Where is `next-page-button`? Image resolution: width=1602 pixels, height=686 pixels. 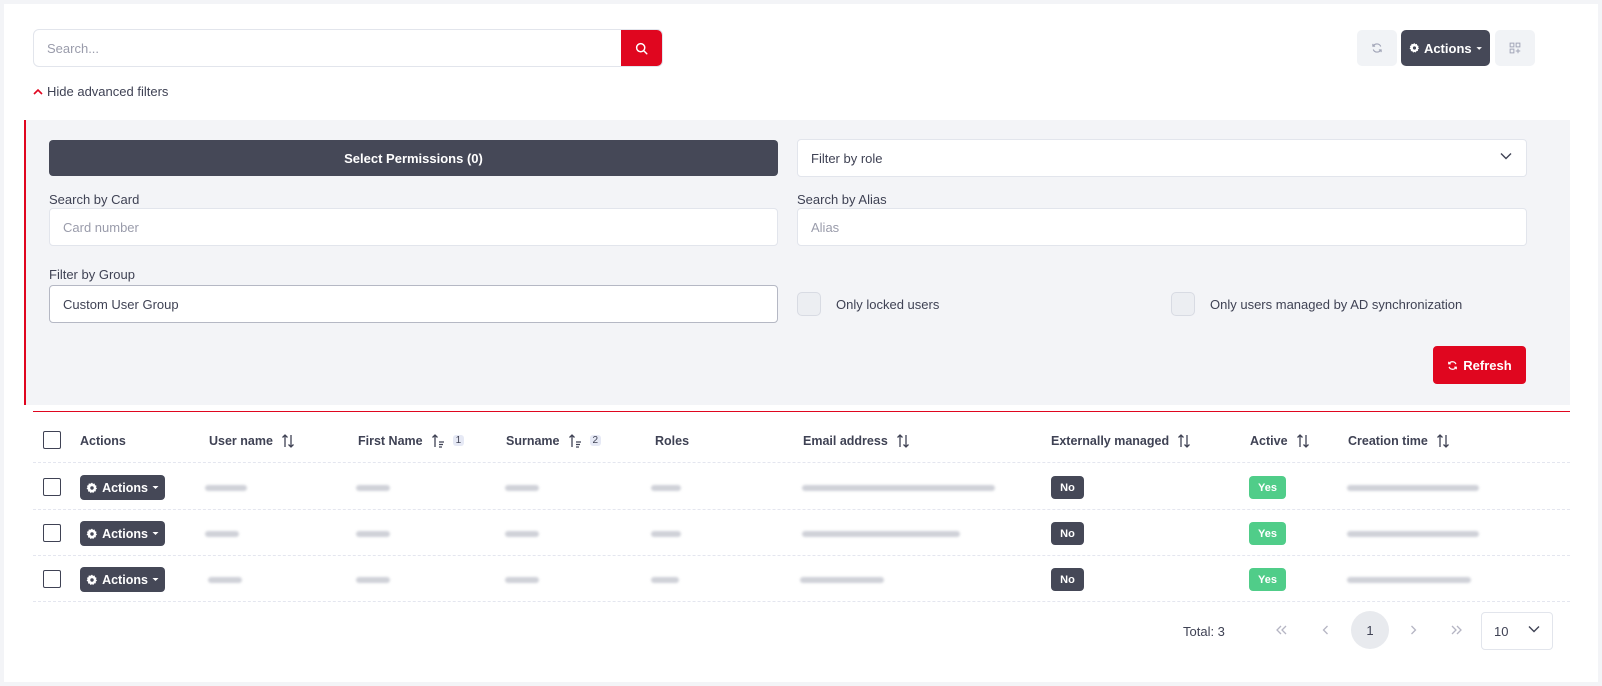 next-page-button is located at coordinates (1413, 630).